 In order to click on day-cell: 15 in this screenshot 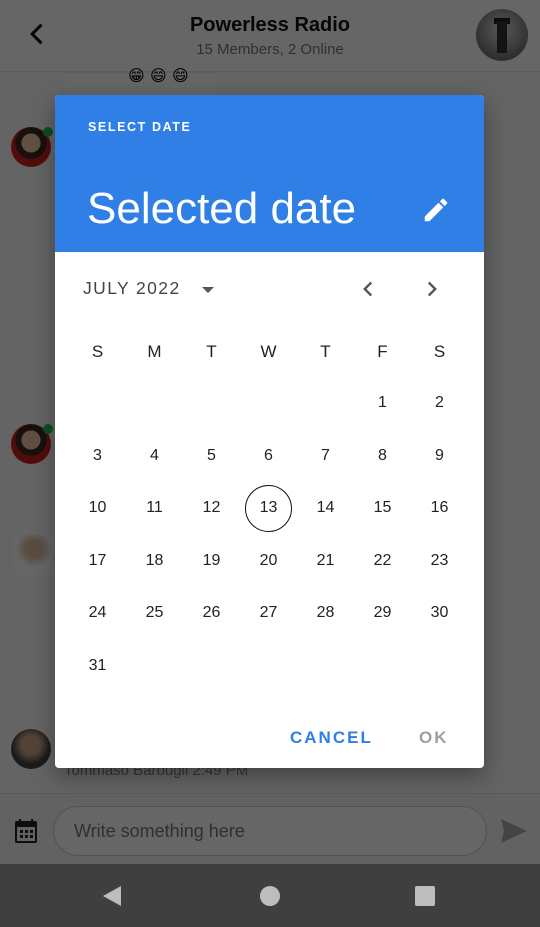, I will do `click(382, 508)`.